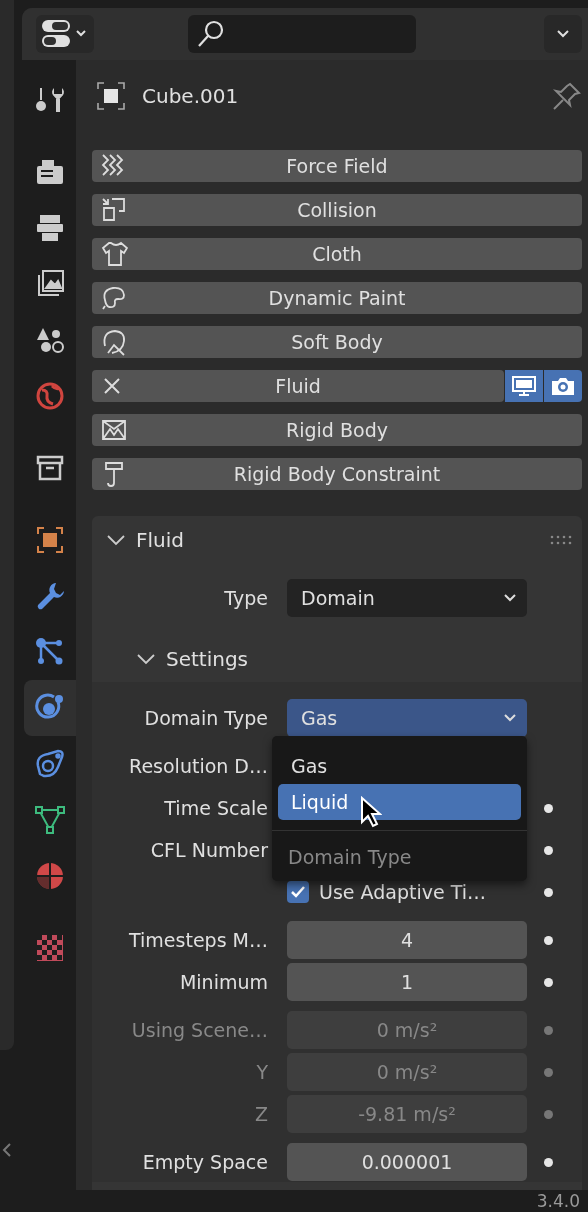 The height and width of the screenshot is (1212, 588). Describe the element at coordinates (215, 808) in the screenshot. I see `field-label: Time Scale` at that location.